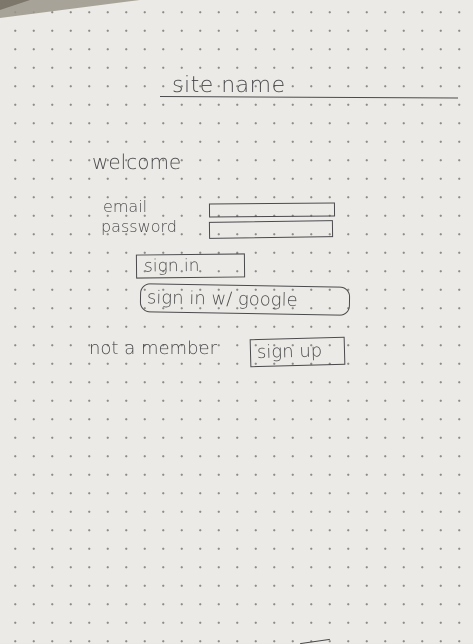  Describe the element at coordinates (190, 266) in the screenshot. I see `sign-in-button: sign in` at that location.